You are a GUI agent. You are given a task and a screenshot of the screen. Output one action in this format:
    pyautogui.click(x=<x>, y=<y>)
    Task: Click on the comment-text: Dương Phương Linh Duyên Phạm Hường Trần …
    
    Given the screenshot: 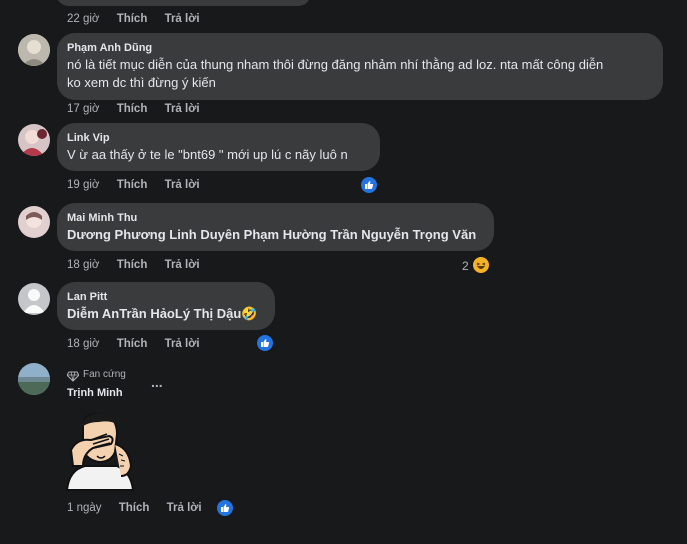 What is the action you would take?
    pyautogui.click(x=272, y=234)
    